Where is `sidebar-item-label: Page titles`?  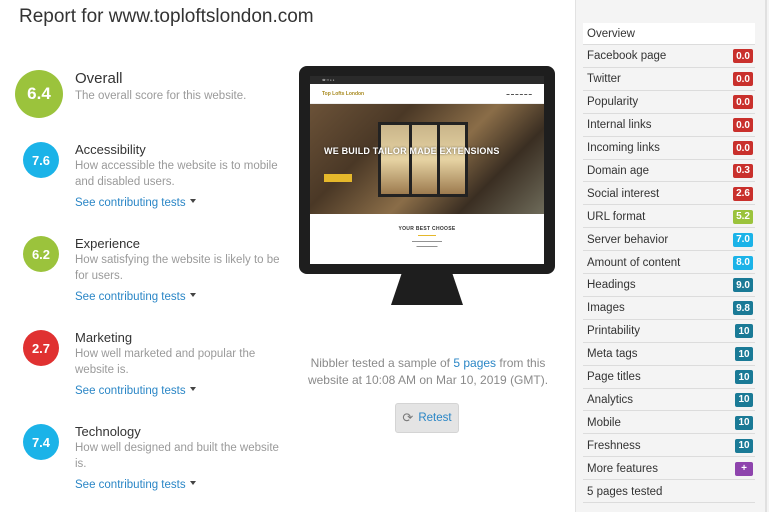 sidebar-item-label: Page titles is located at coordinates (614, 377).